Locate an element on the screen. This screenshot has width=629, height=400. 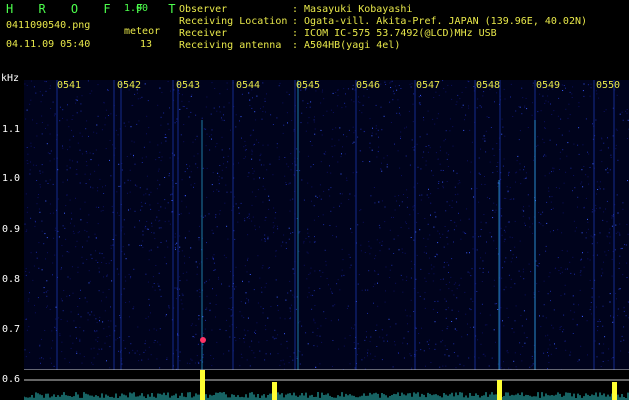
y-tick: 0.7 is located at coordinates (11, 329).